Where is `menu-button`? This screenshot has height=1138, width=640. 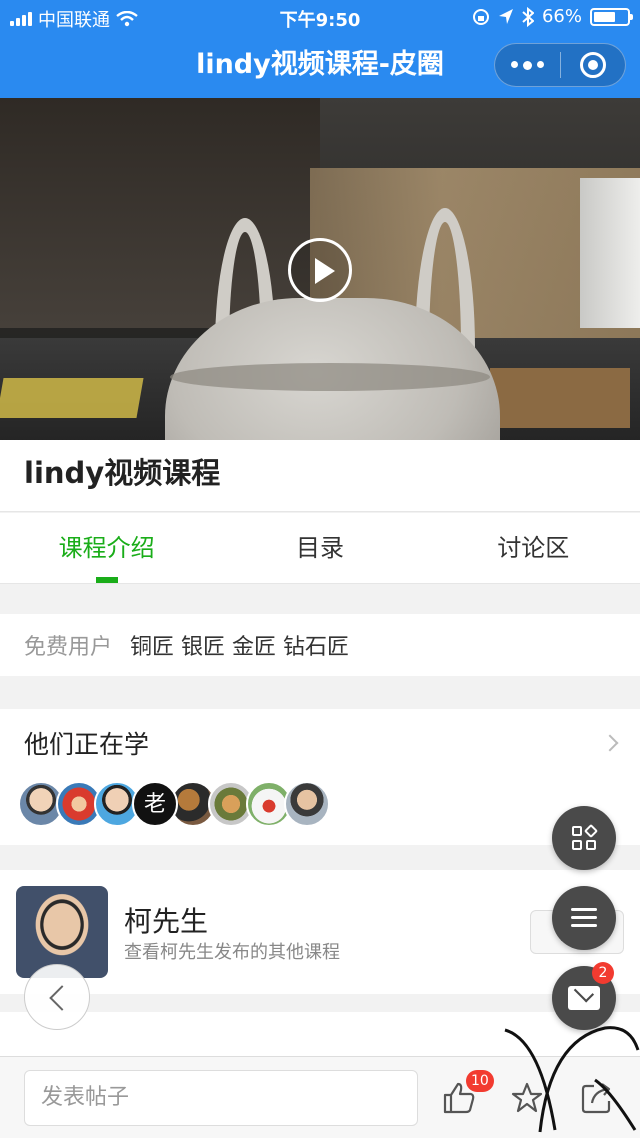
menu-button is located at coordinates (584, 918).